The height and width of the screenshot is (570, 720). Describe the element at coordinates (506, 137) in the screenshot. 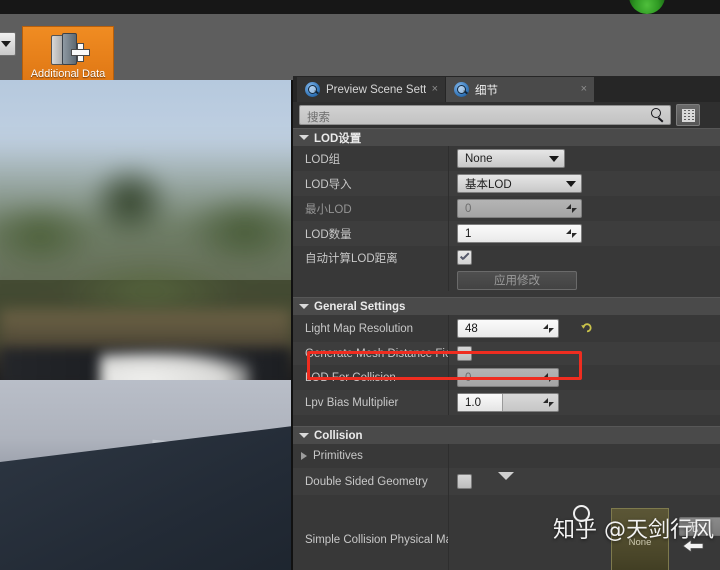

I see `section-header-lod-settings: LOD设置` at that location.